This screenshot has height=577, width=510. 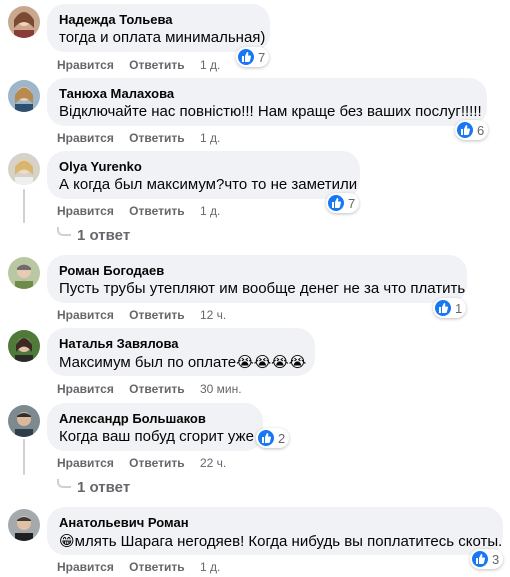 I want to click on timestamp: 22 ч., so click(x=213, y=463).